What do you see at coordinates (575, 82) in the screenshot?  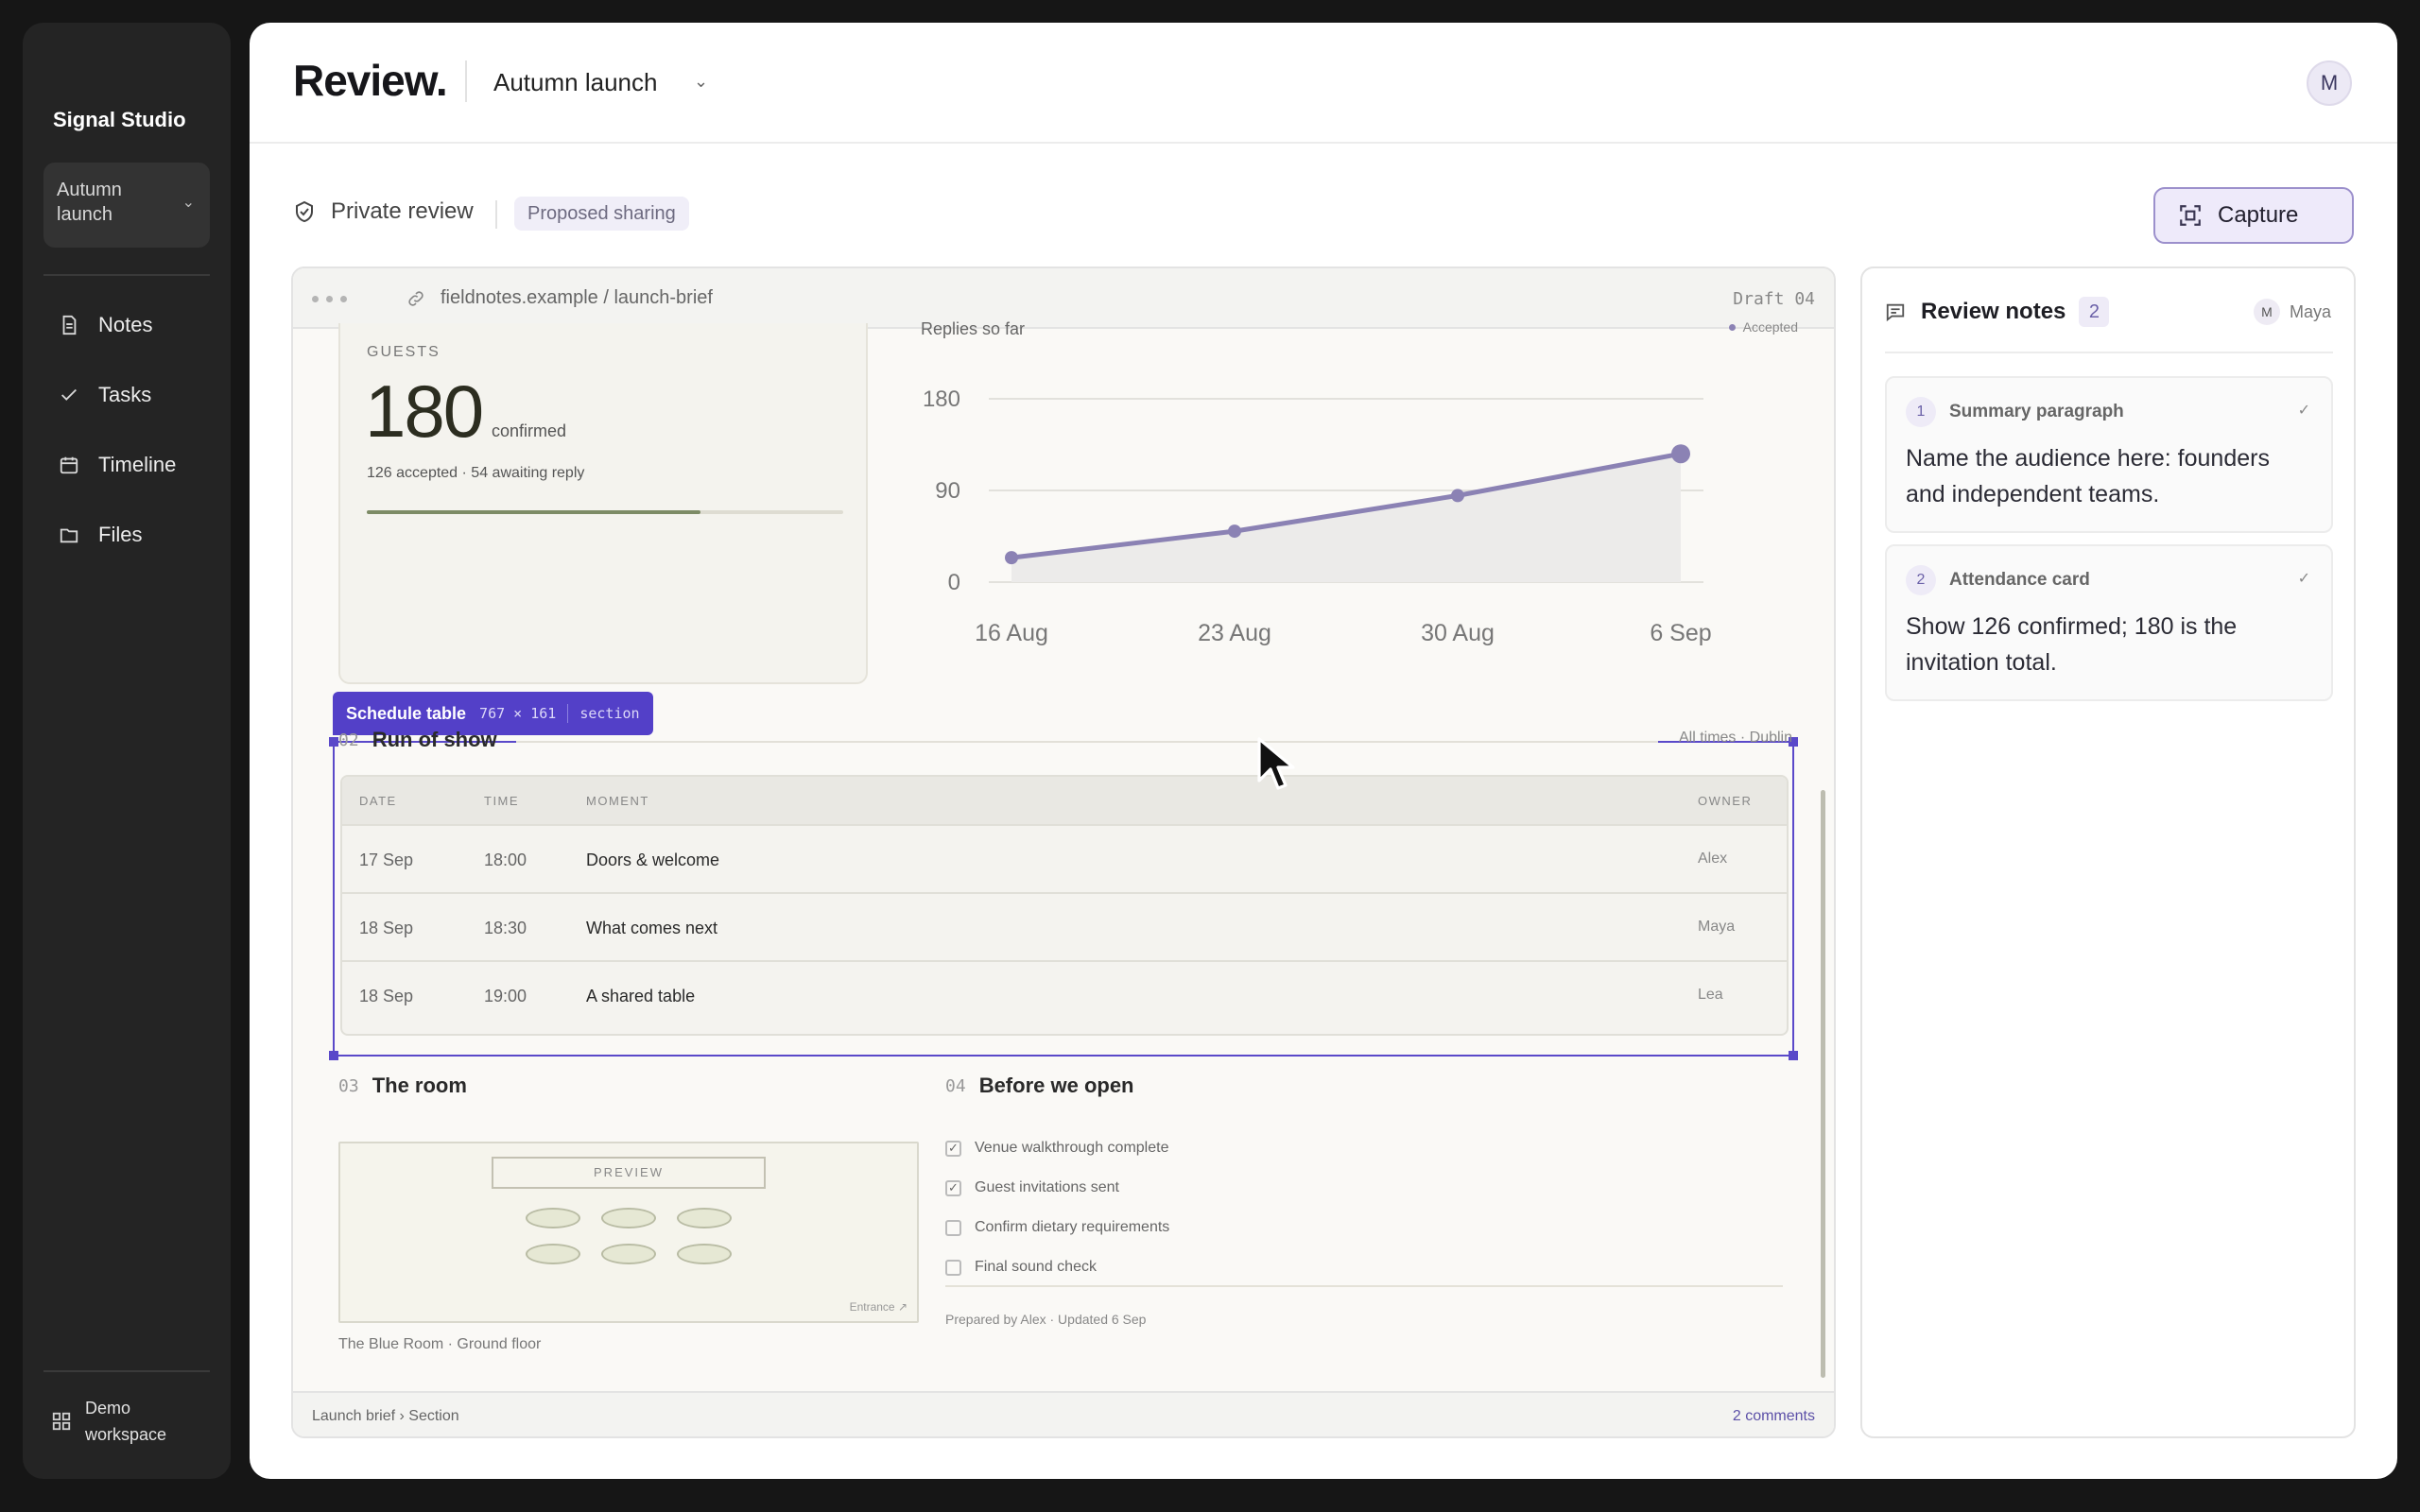 I see `project-selector: Autumn launch` at bounding box center [575, 82].